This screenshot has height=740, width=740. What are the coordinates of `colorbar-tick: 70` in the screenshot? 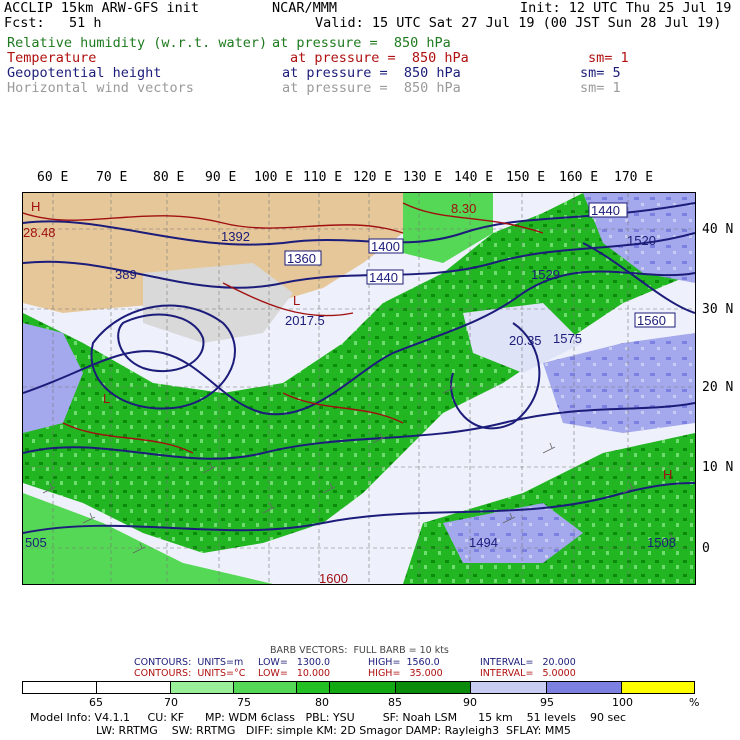 It's located at (171, 702).